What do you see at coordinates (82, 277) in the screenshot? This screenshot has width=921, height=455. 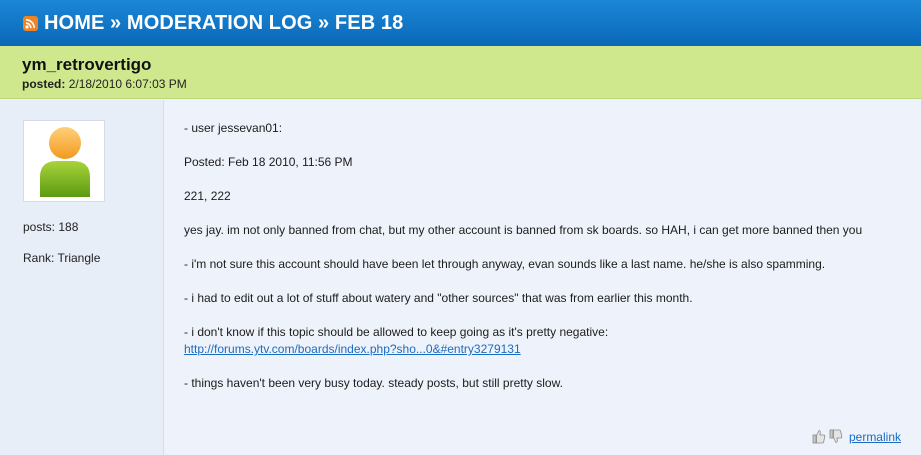 I see `author-sidebar: posts: 188 Rank: Triangle` at bounding box center [82, 277].